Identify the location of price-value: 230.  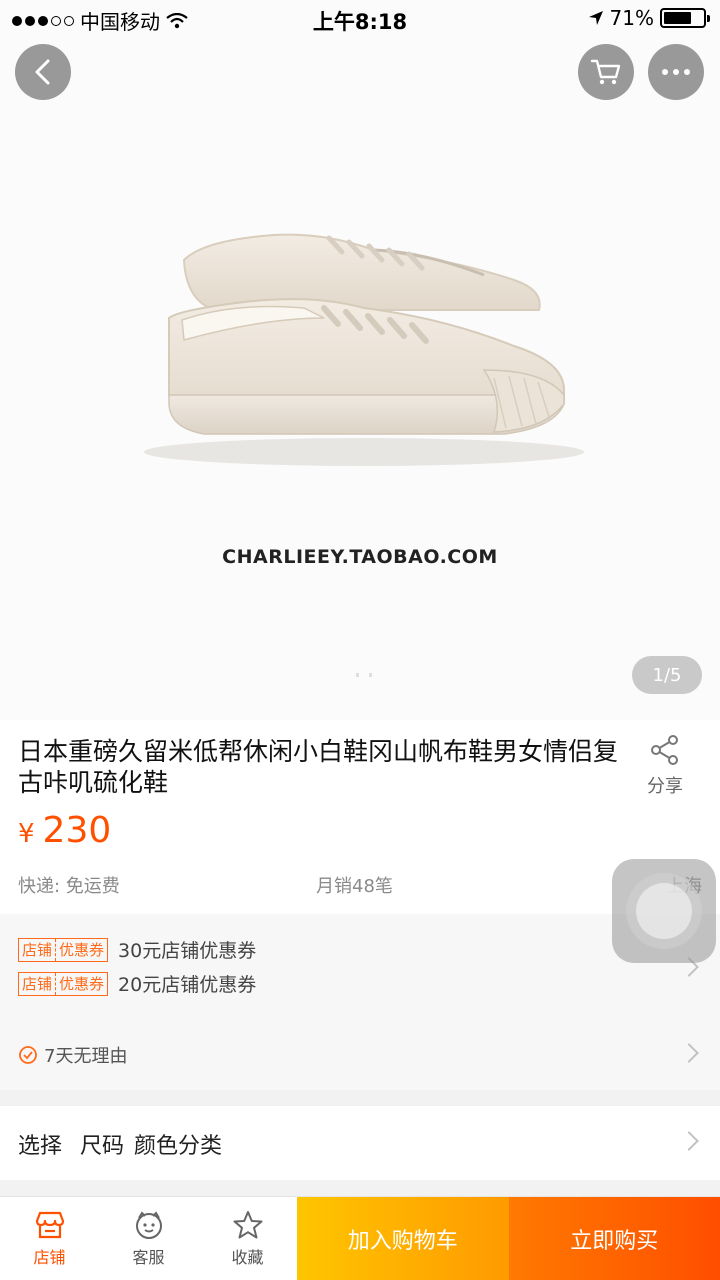
(77, 830).